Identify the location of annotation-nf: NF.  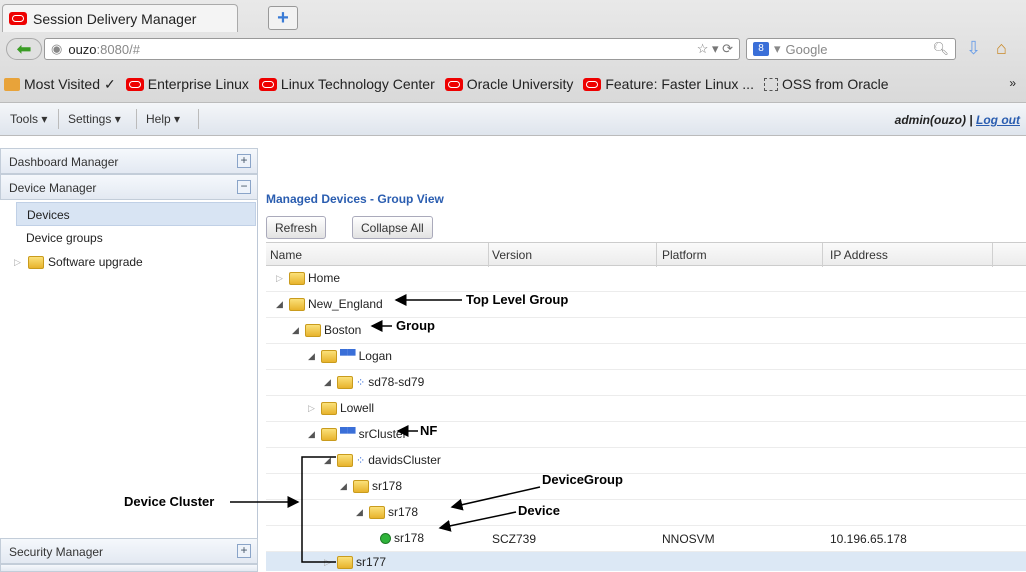
(429, 430).